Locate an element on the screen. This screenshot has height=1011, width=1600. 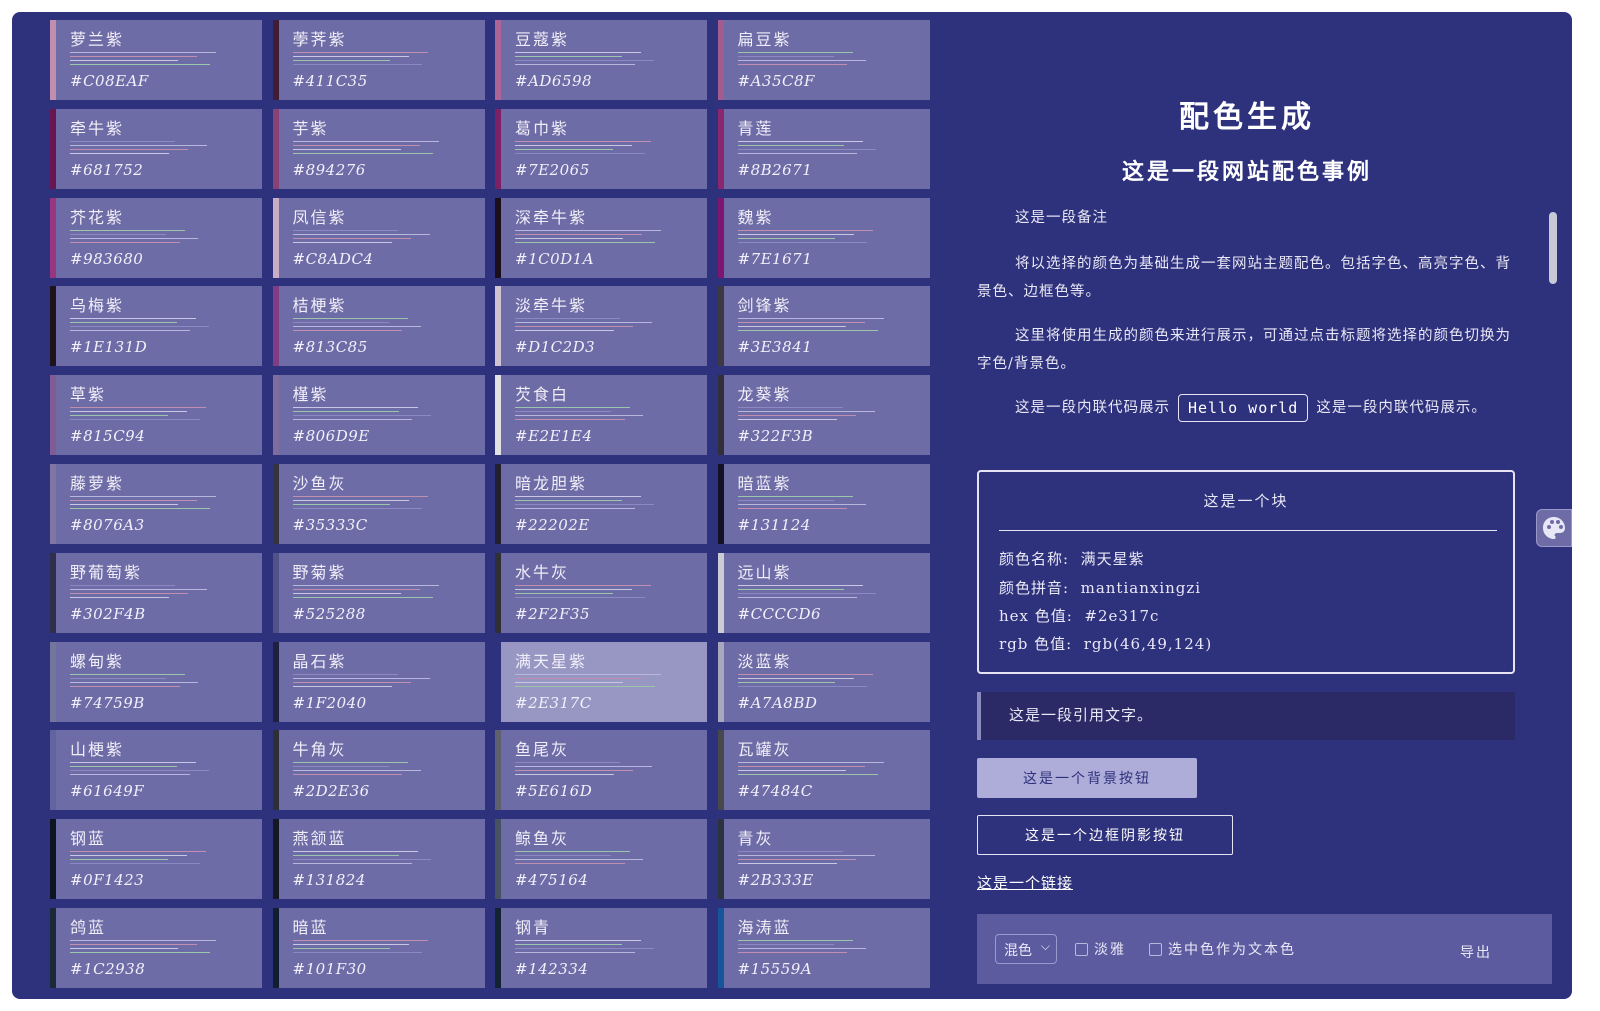
text-color-checkbox: 选中色作为文本色 is located at coordinates (1222, 949).